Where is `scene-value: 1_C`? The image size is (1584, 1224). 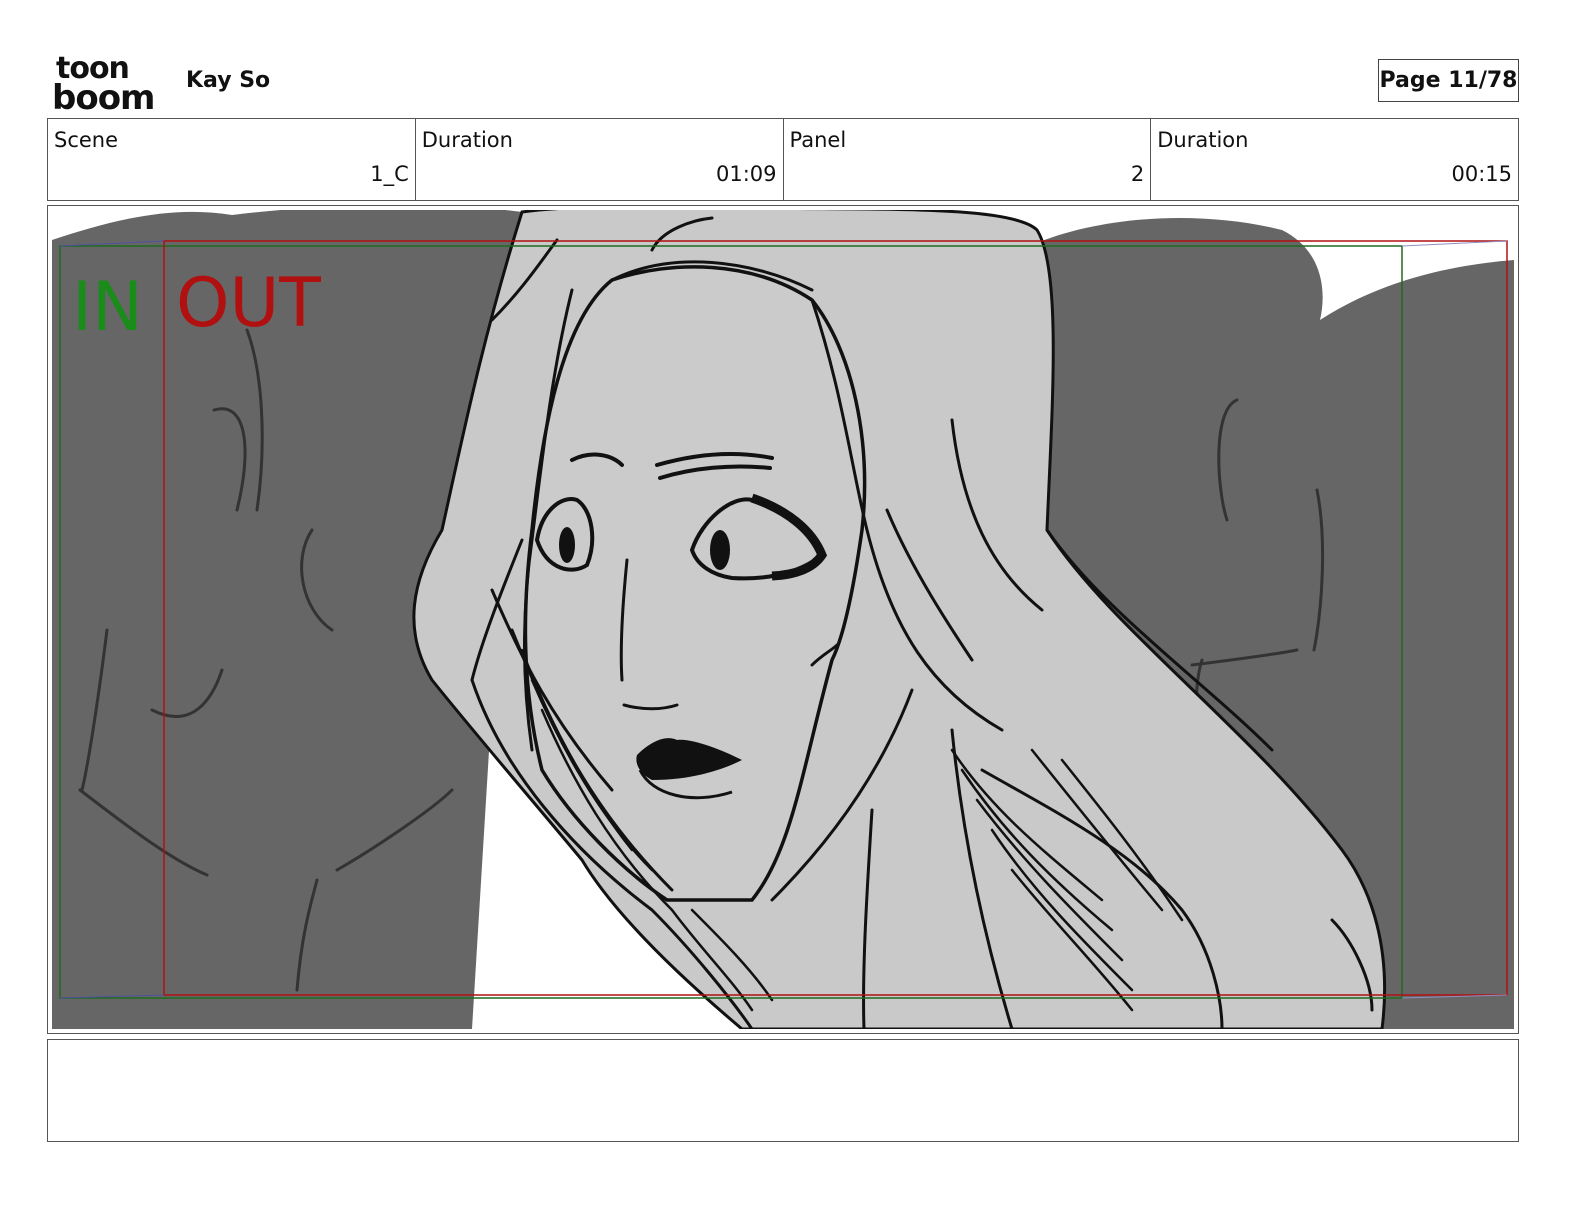
scene-value: 1_C is located at coordinates (389, 174).